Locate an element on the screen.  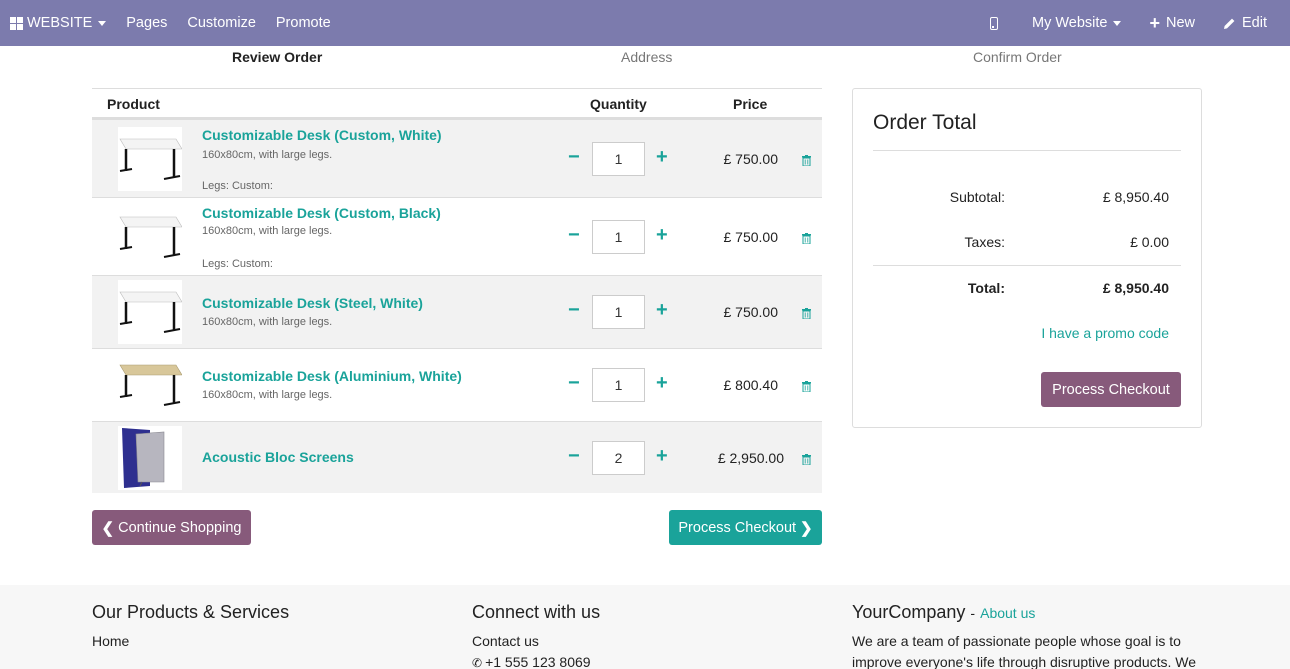
promo-code-link: I have a promo code is located at coordinates (1105, 333).